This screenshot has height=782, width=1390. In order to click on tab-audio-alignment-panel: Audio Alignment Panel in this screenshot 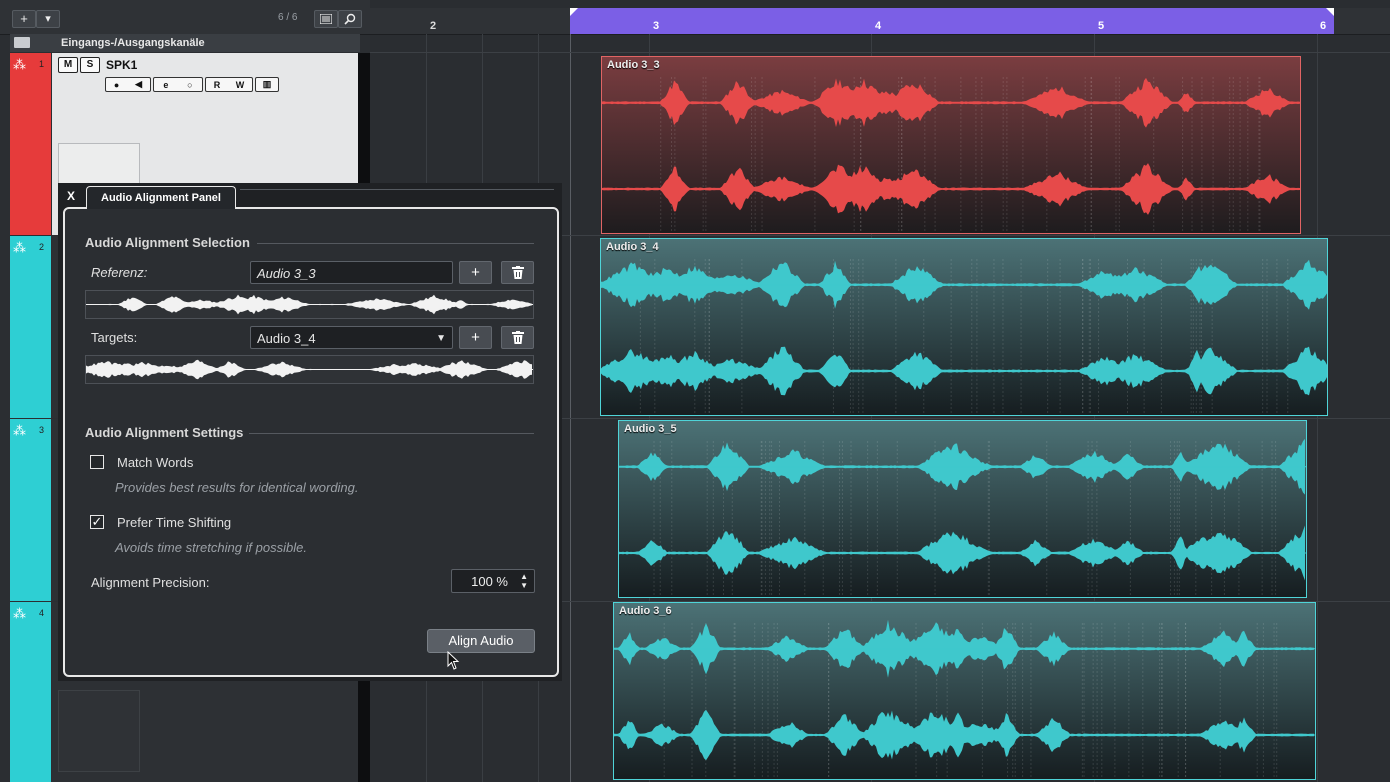, I will do `click(161, 197)`.